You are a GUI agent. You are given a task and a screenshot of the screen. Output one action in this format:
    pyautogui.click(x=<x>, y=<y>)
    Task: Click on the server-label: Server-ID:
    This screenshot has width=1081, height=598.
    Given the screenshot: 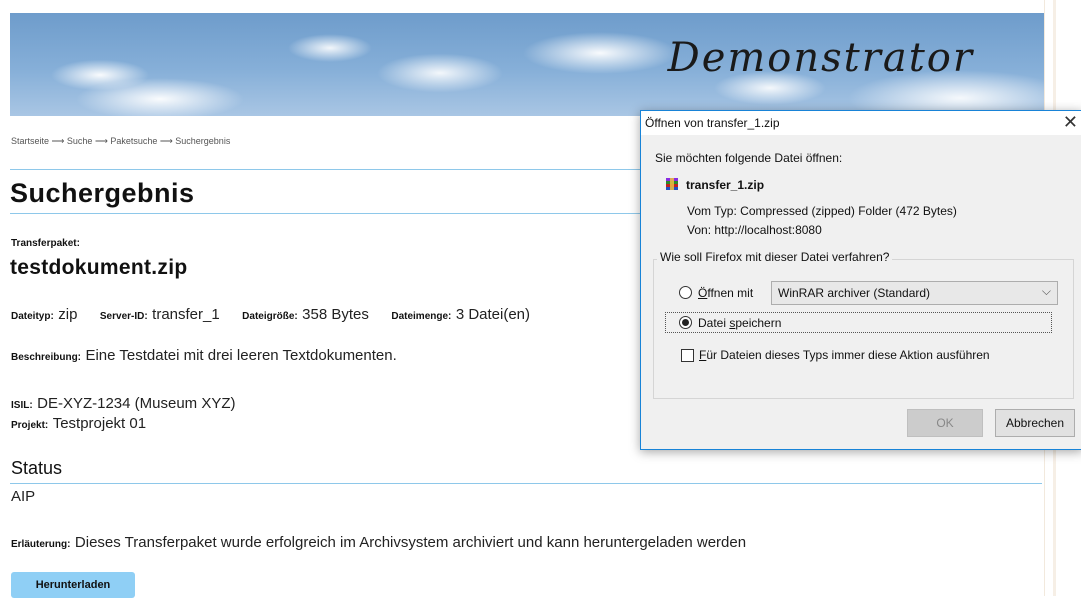 What is the action you would take?
    pyautogui.click(x=123, y=316)
    